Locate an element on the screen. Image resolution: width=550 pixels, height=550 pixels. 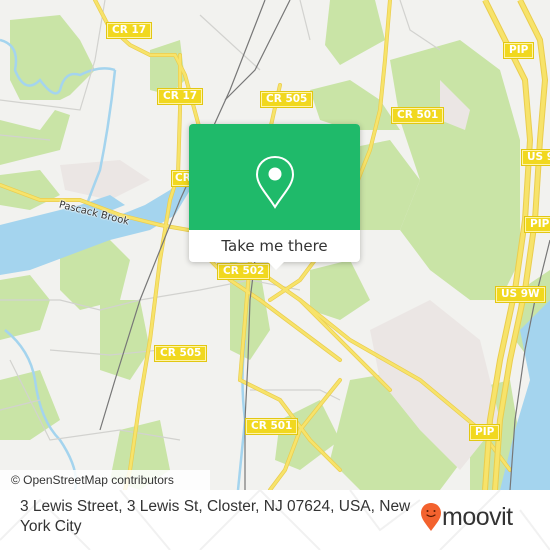
moovit-pin-icon is located at coordinates (431, 517).